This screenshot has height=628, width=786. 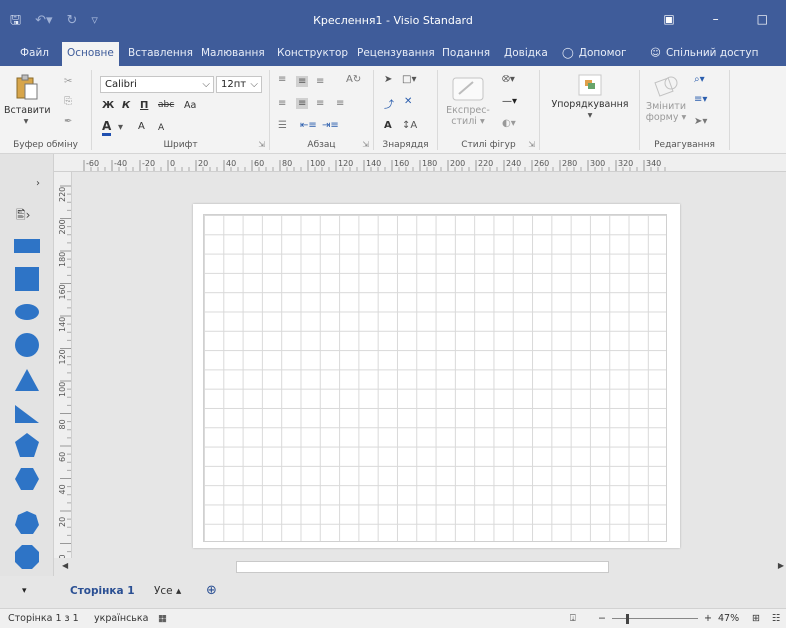 What do you see at coordinates (466, 54) in the screenshot?
I see `tab-view: Подання` at bounding box center [466, 54].